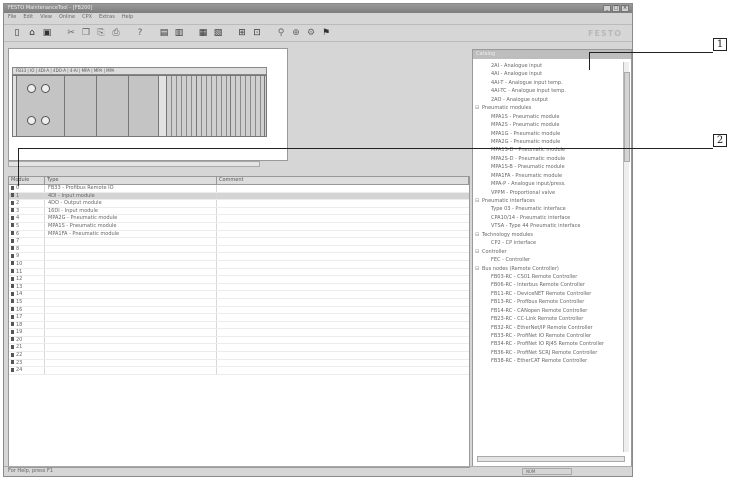 This screenshot has height=481, width=736. Describe the element at coordinates (107, 17) in the screenshot. I see `menu-extras: Extras` at that location.